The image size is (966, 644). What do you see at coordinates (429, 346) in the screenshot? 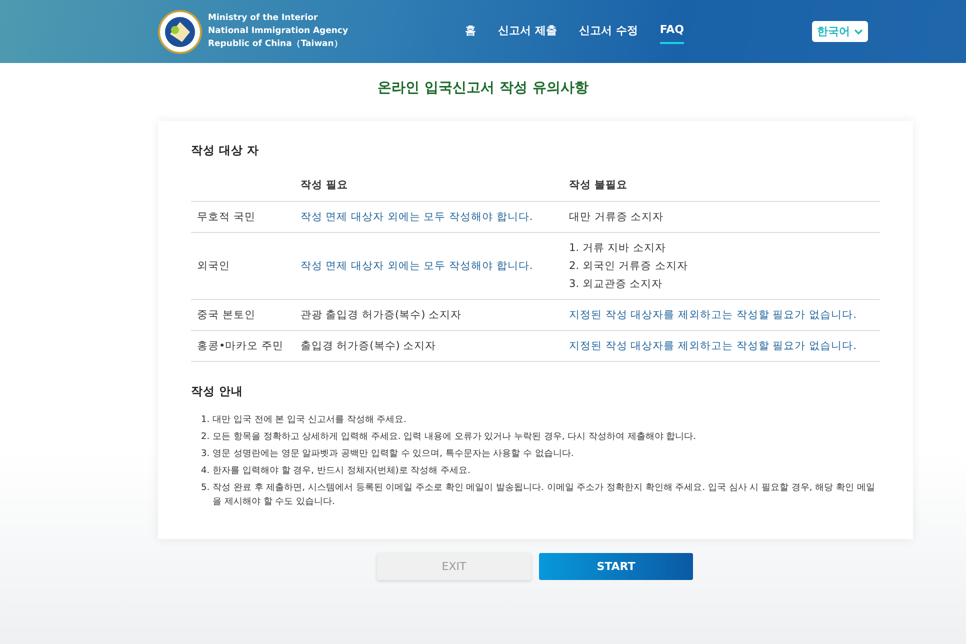
I see `table-cell: 출입경 허가증(복수) 소지자` at bounding box center [429, 346].